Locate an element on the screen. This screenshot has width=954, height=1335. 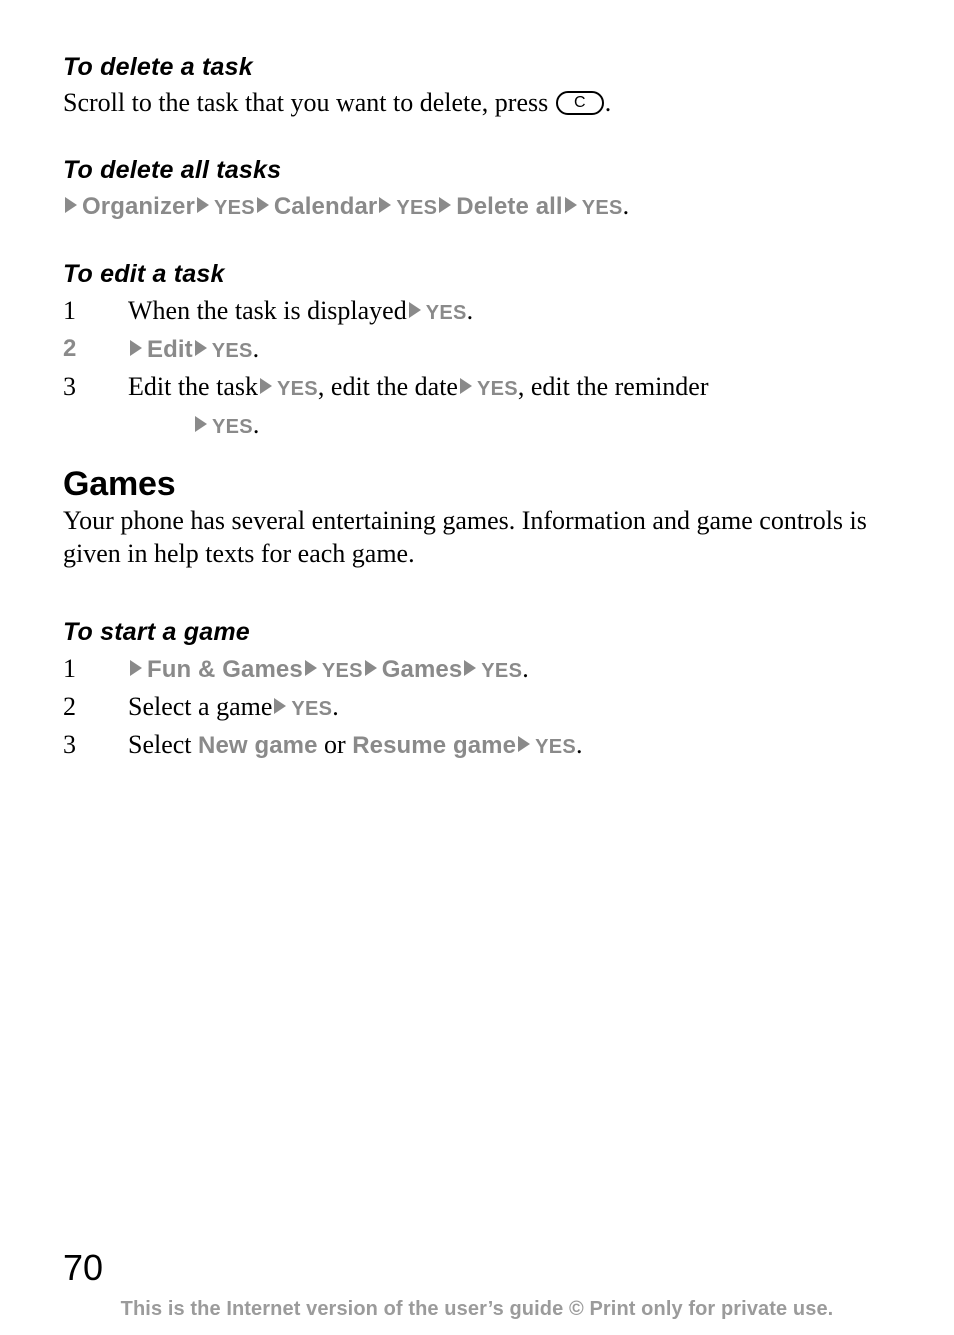
step-conjunction: or is located at coordinates (335, 744).